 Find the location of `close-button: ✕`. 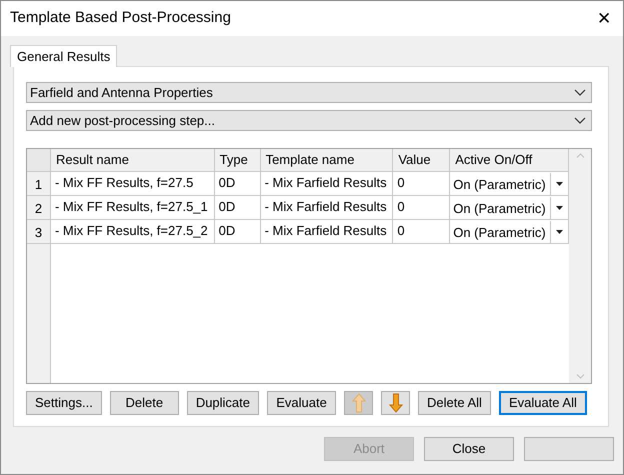

close-button: ✕ is located at coordinates (604, 18).